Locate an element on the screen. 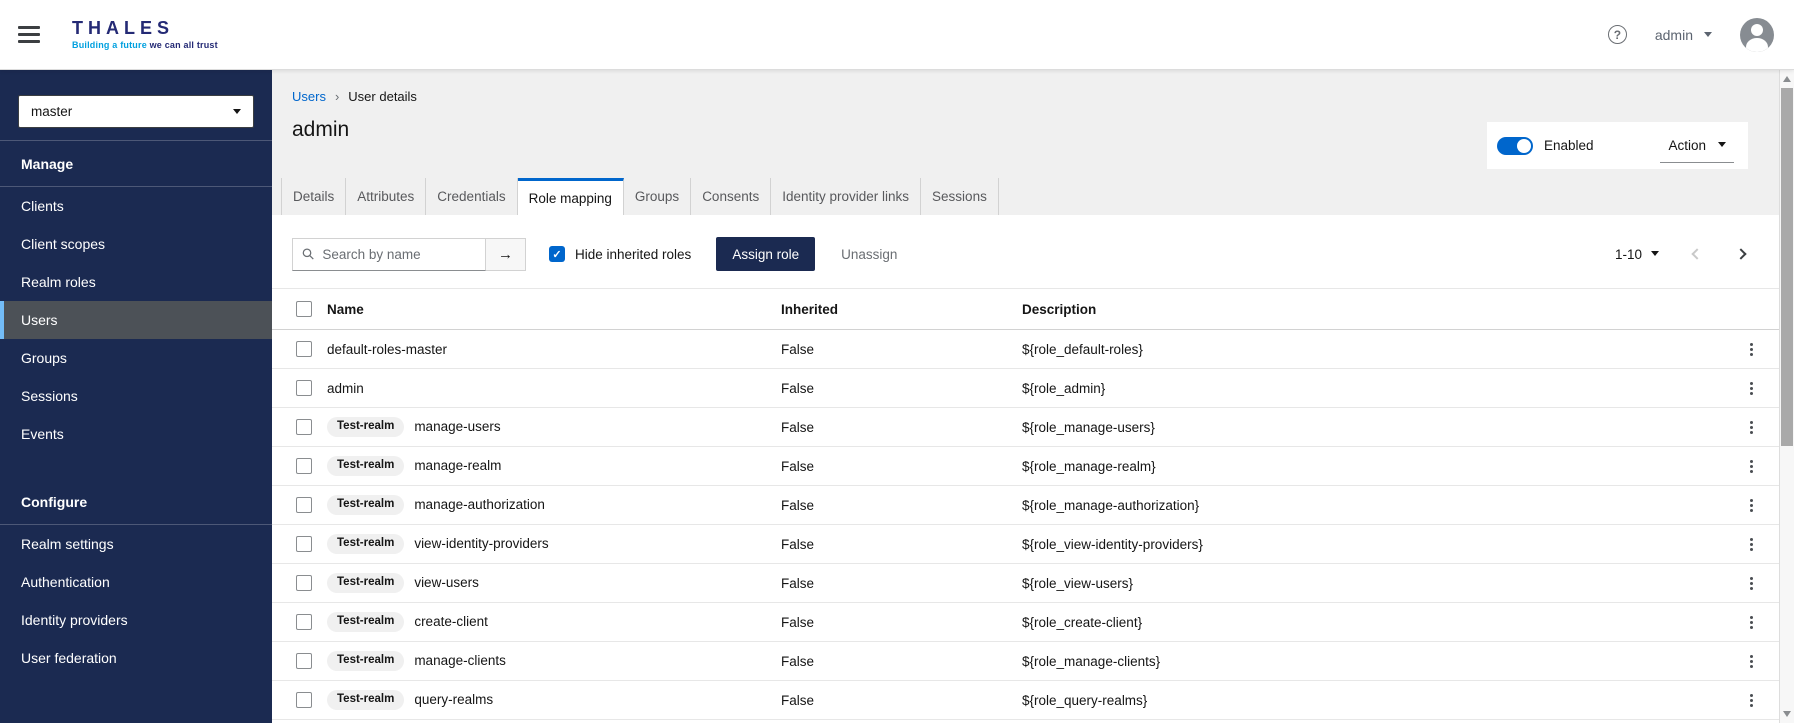 The image size is (1794, 723). breadcrumb-link-users: Users is located at coordinates (309, 96).